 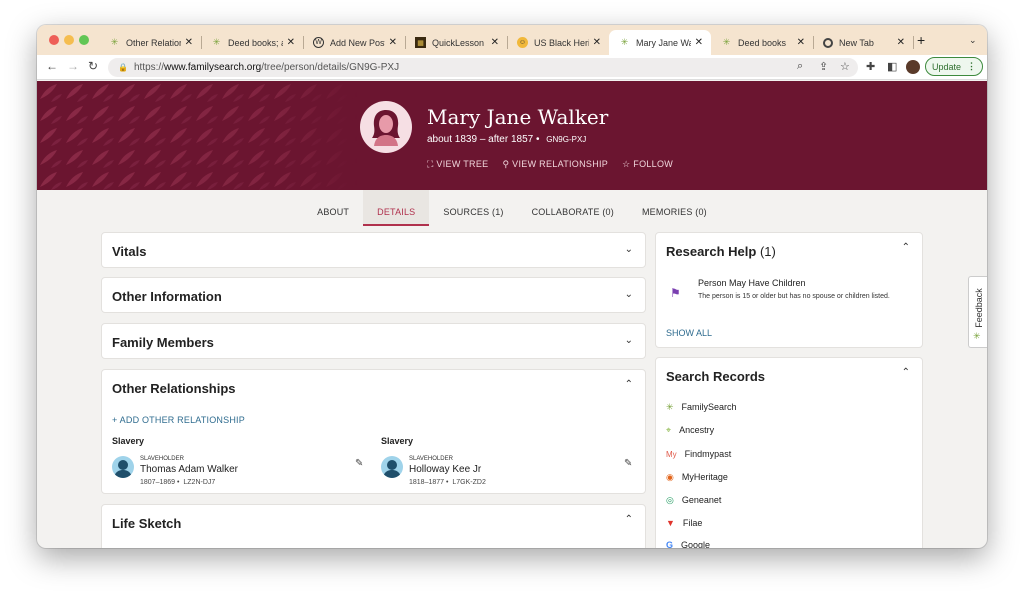 What do you see at coordinates (150, 42) in the screenshot?
I see `browser-tab: ✳ Other Relations ✕` at bounding box center [150, 42].